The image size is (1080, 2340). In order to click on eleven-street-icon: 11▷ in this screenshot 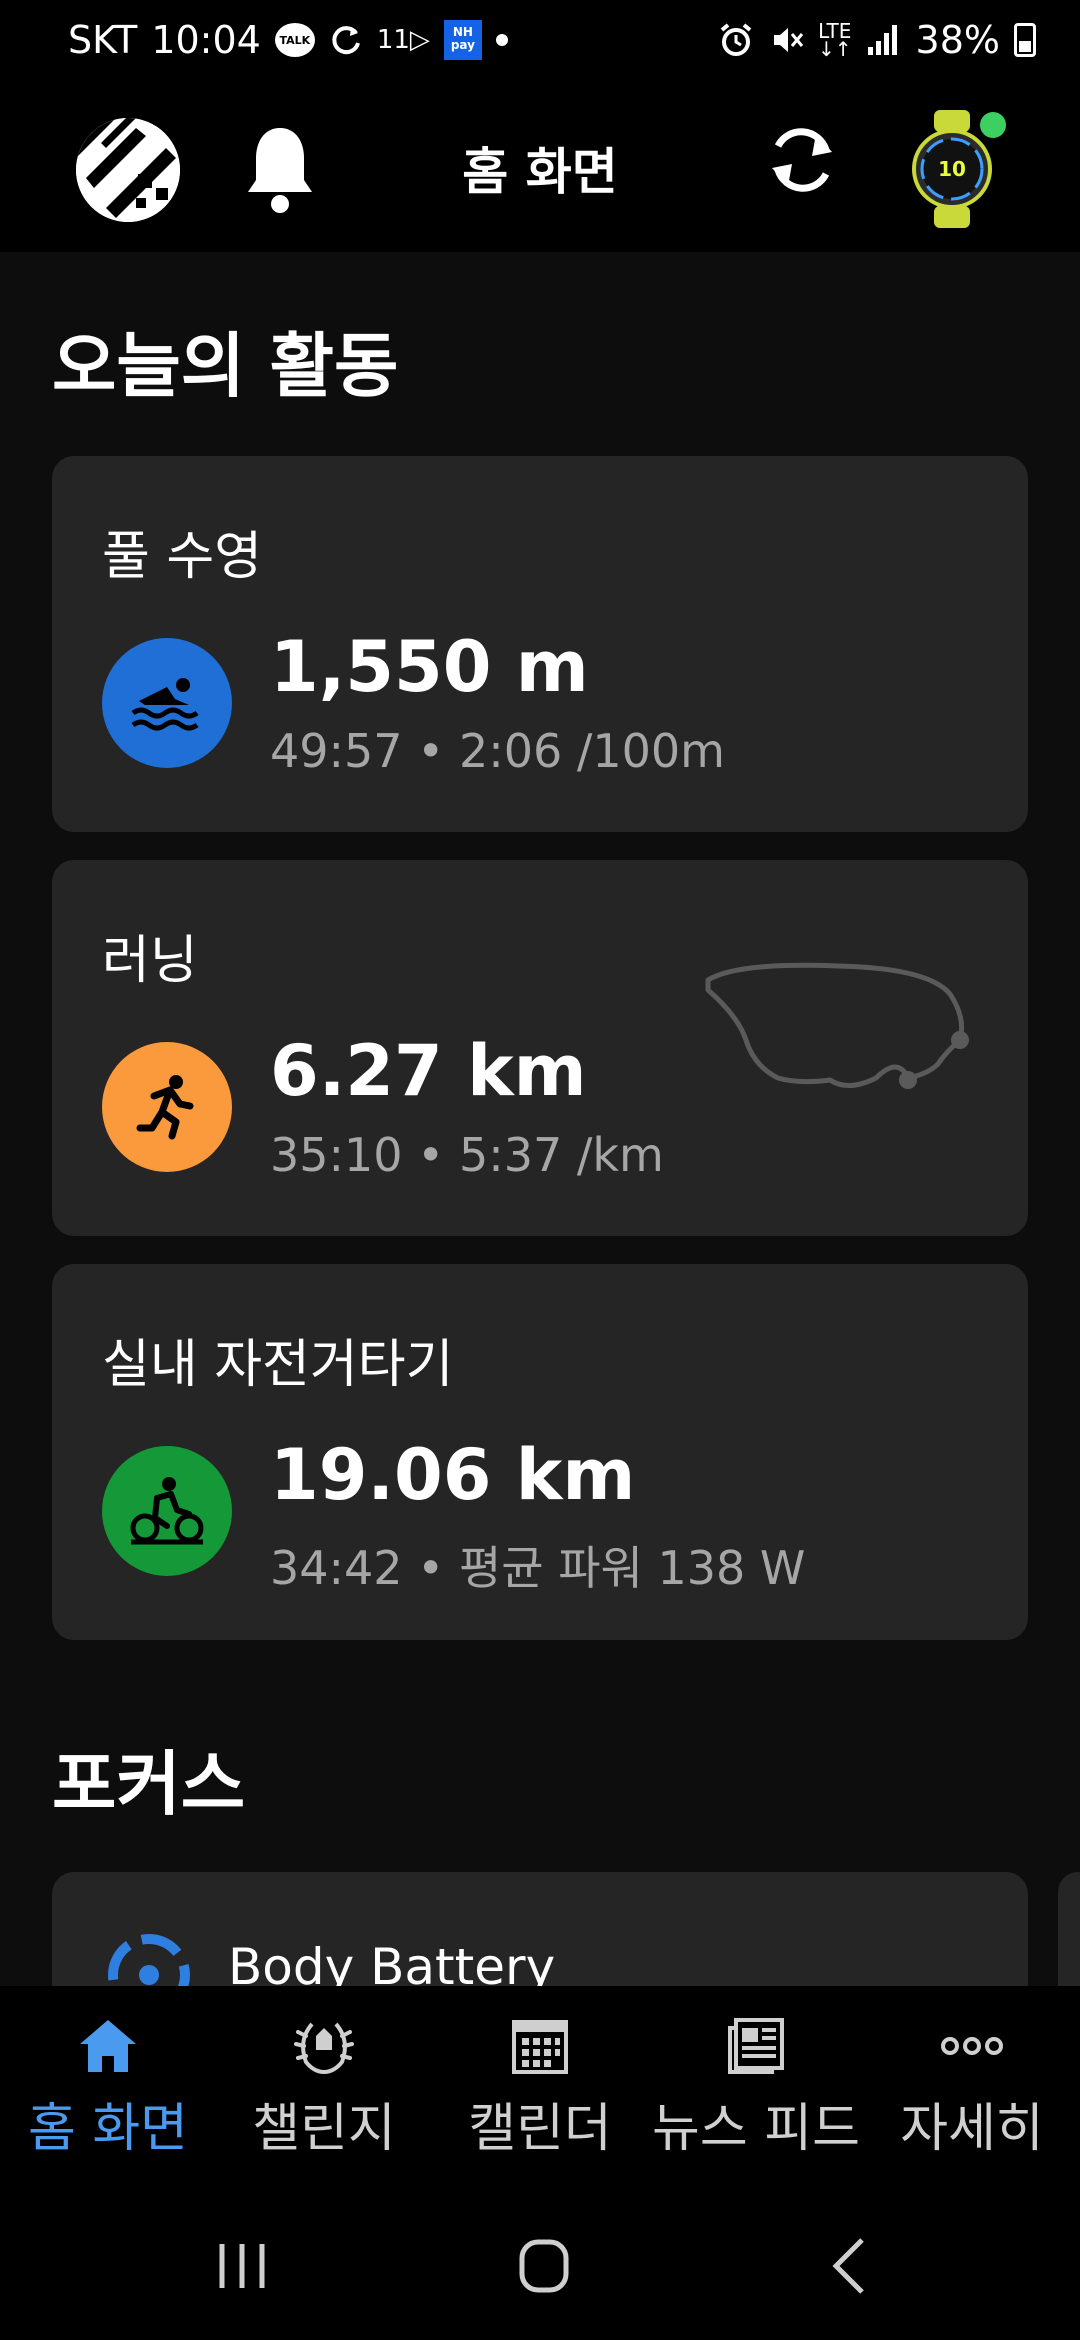, I will do `click(403, 40)`.